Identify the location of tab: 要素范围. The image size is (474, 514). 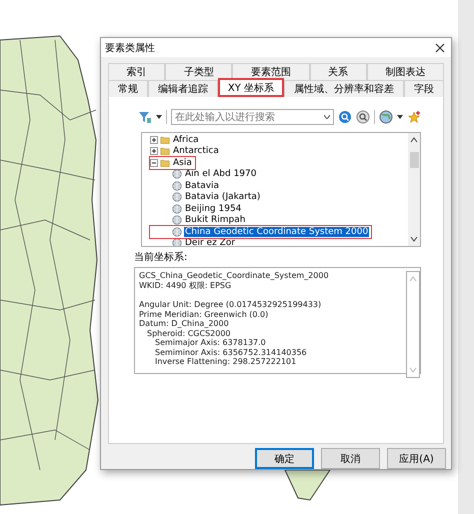
(271, 71).